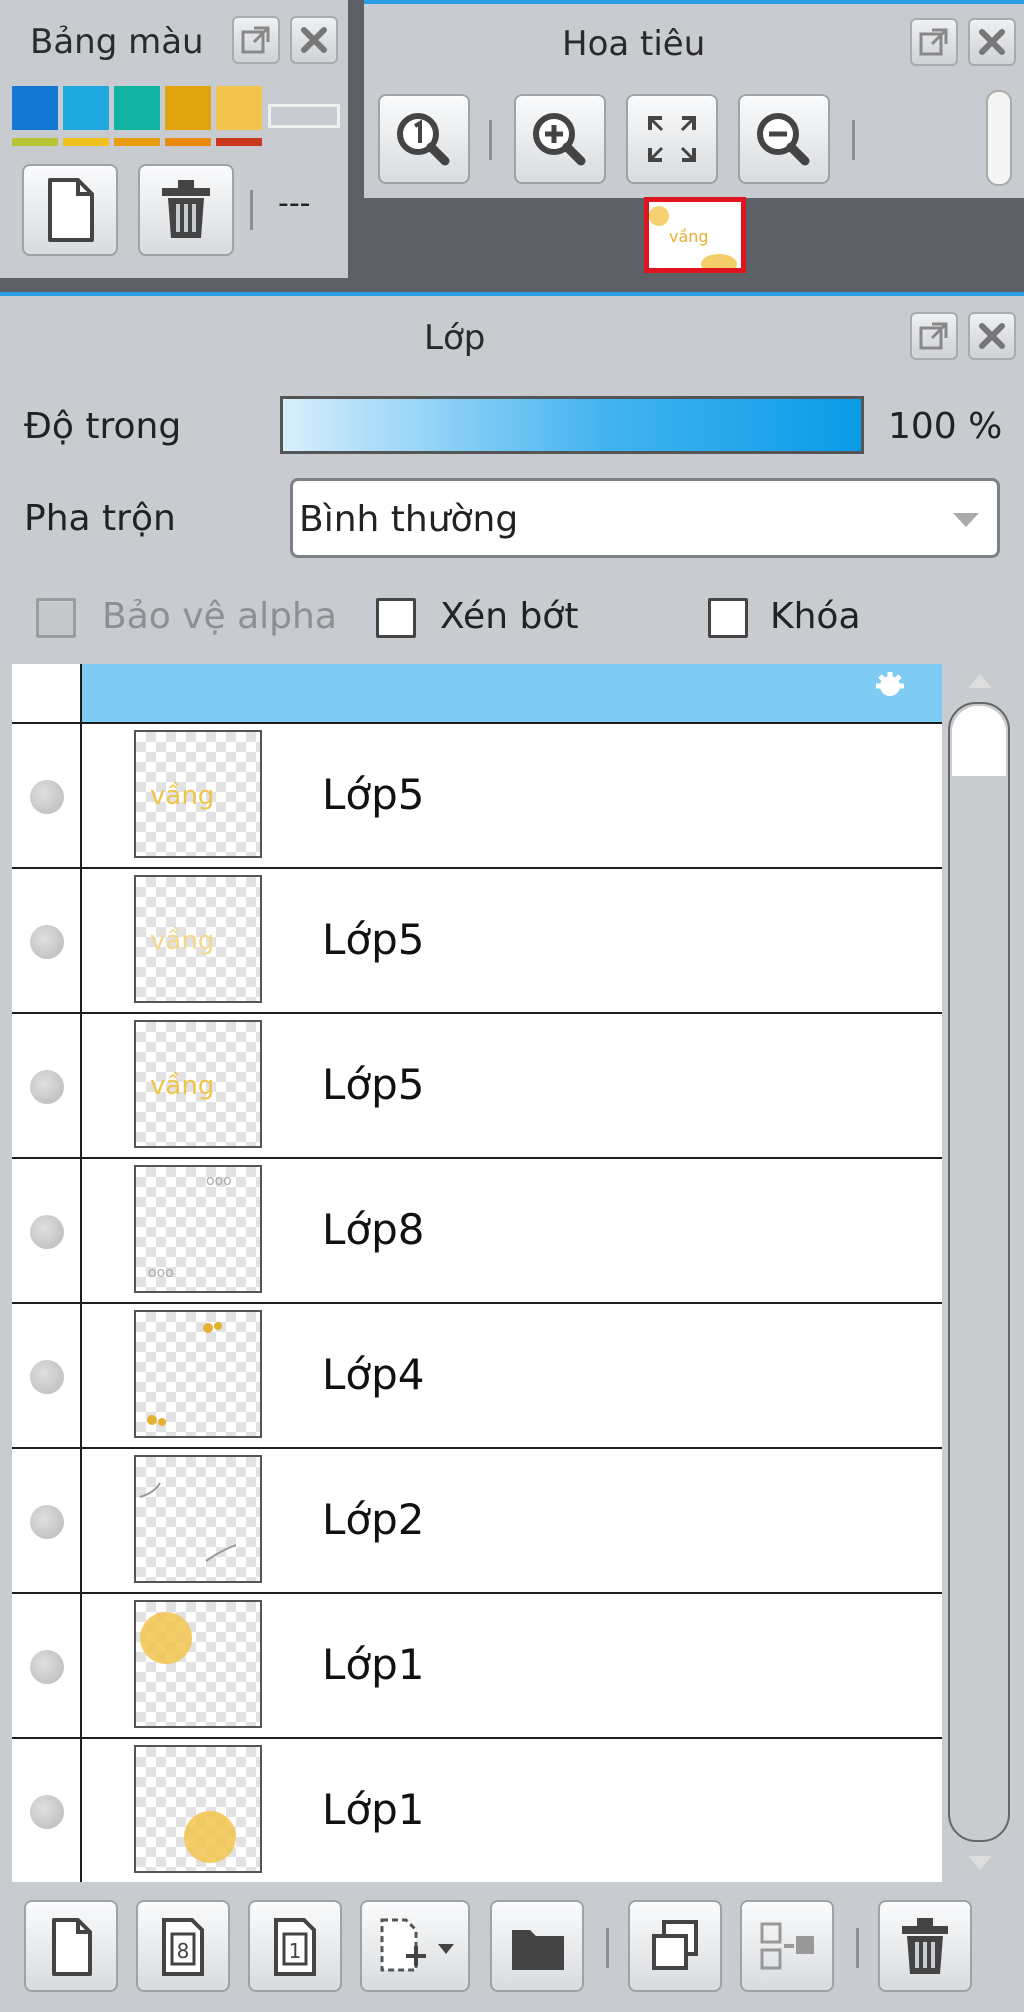 The height and width of the screenshot is (2012, 1024). I want to click on clipping-checkbox, so click(396, 618).